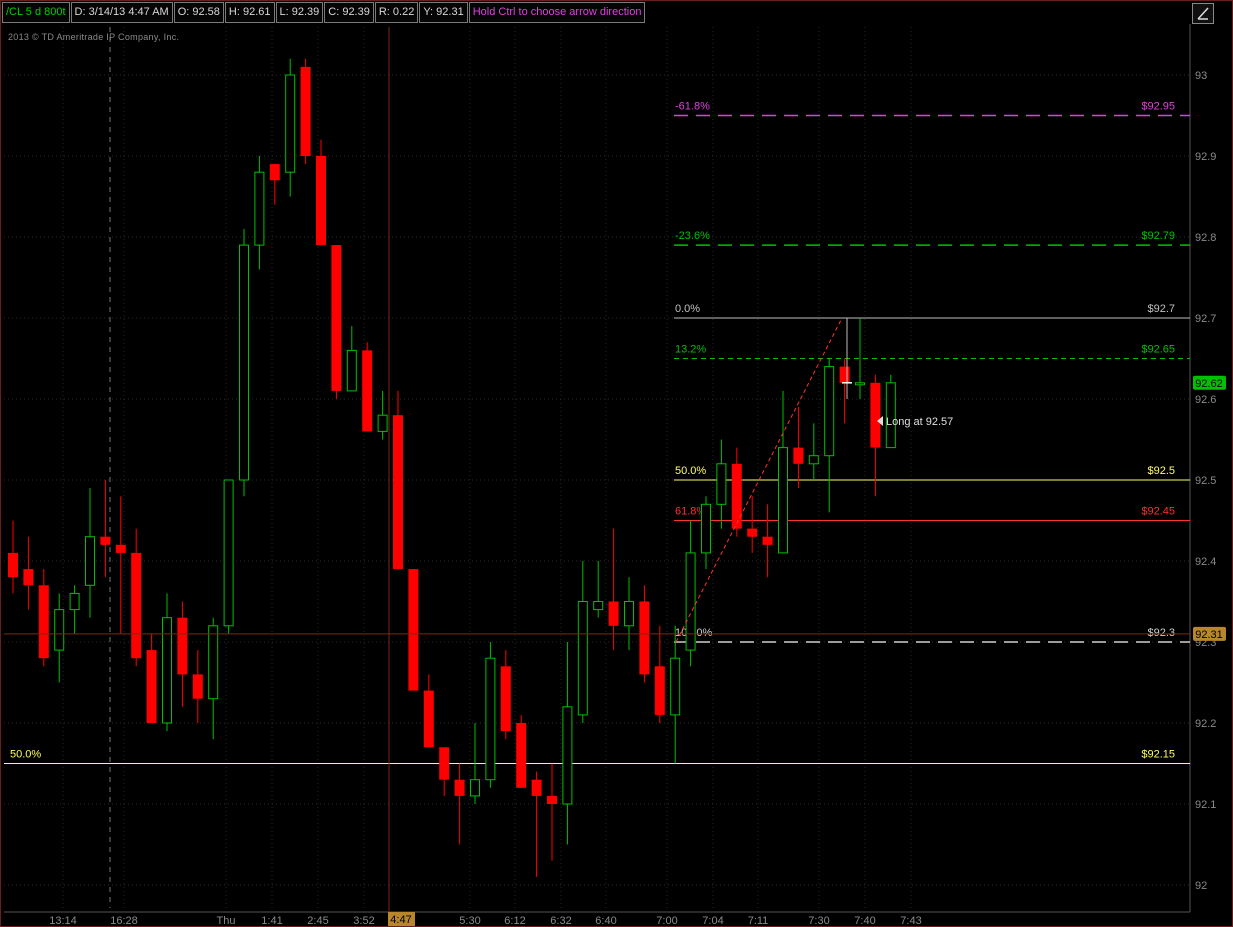  What do you see at coordinates (1209, 635) in the screenshot?
I see `price-marker-label: 92.31` at bounding box center [1209, 635].